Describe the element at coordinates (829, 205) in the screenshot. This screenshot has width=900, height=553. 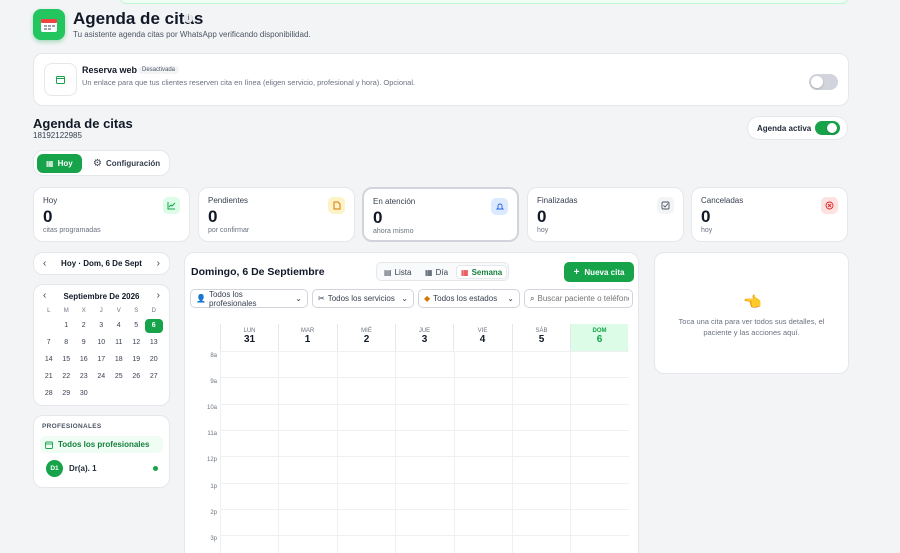
I see `x-circle-icon` at that location.